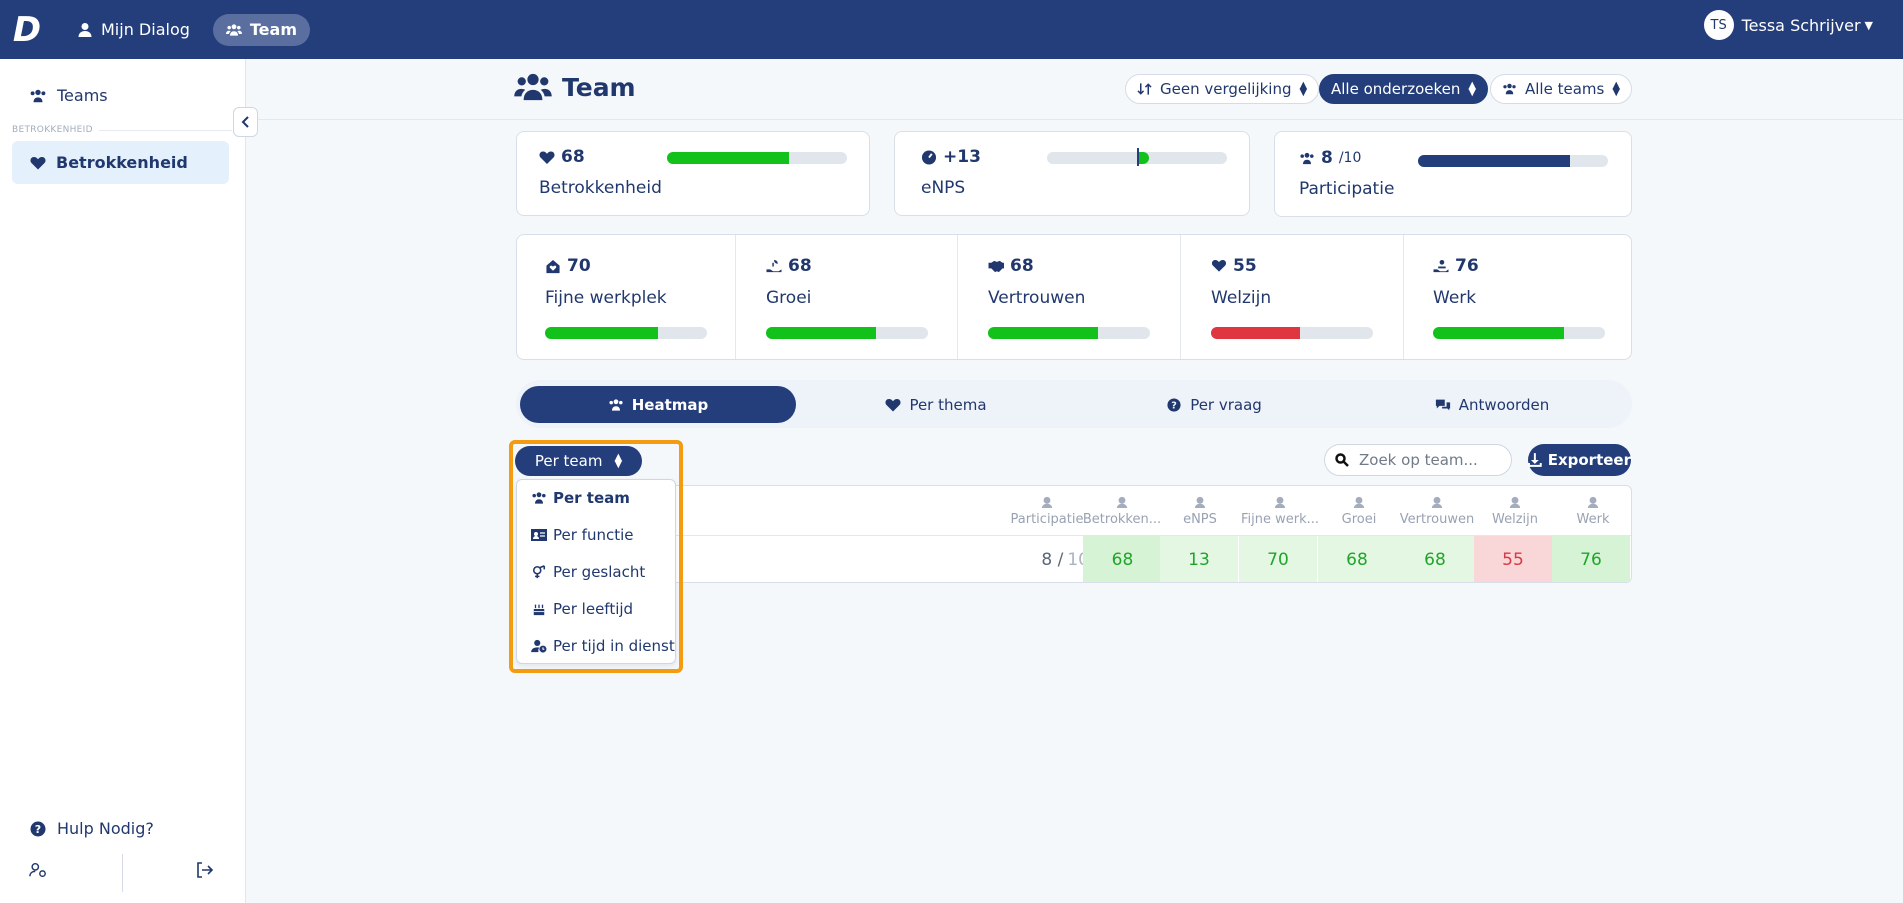 This screenshot has height=903, width=1903. I want to click on column-header: Werk, so click(1592, 511).